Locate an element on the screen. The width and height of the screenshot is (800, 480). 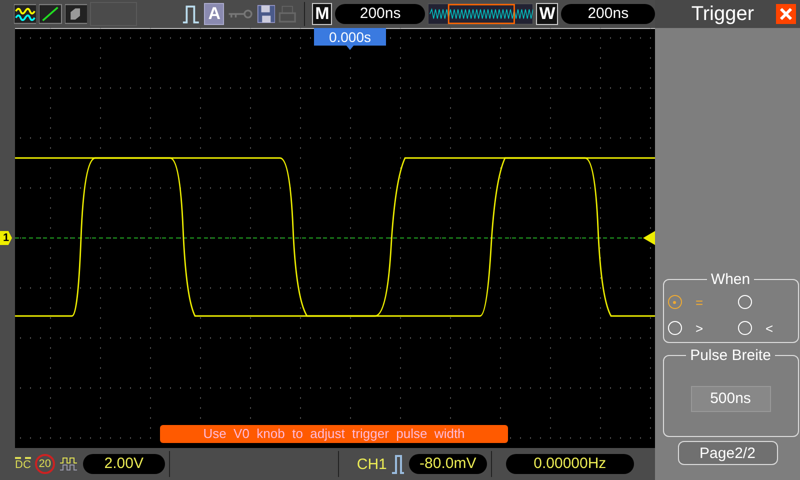
radio-button is located at coordinates (675, 302).